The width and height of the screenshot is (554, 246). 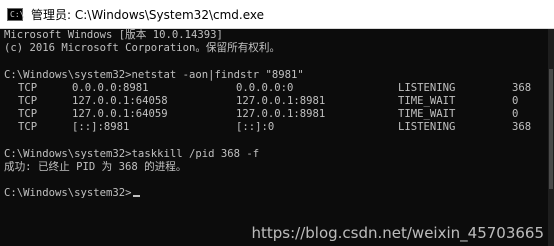 What do you see at coordinates (276, 193) in the screenshot?
I see `console-prompt-line: C:\Windows\system32>` at bounding box center [276, 193].